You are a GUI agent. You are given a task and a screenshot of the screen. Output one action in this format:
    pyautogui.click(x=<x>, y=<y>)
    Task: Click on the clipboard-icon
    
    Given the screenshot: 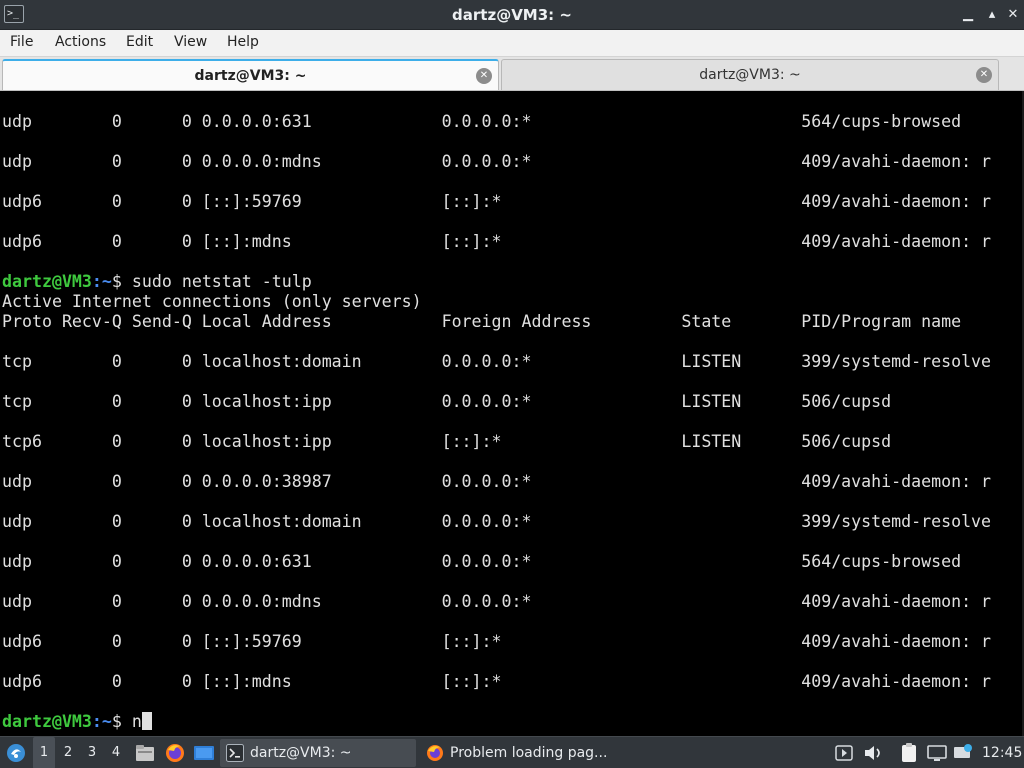 What is the action you would take?
    pyautogui.click(x=909, y=752)
    